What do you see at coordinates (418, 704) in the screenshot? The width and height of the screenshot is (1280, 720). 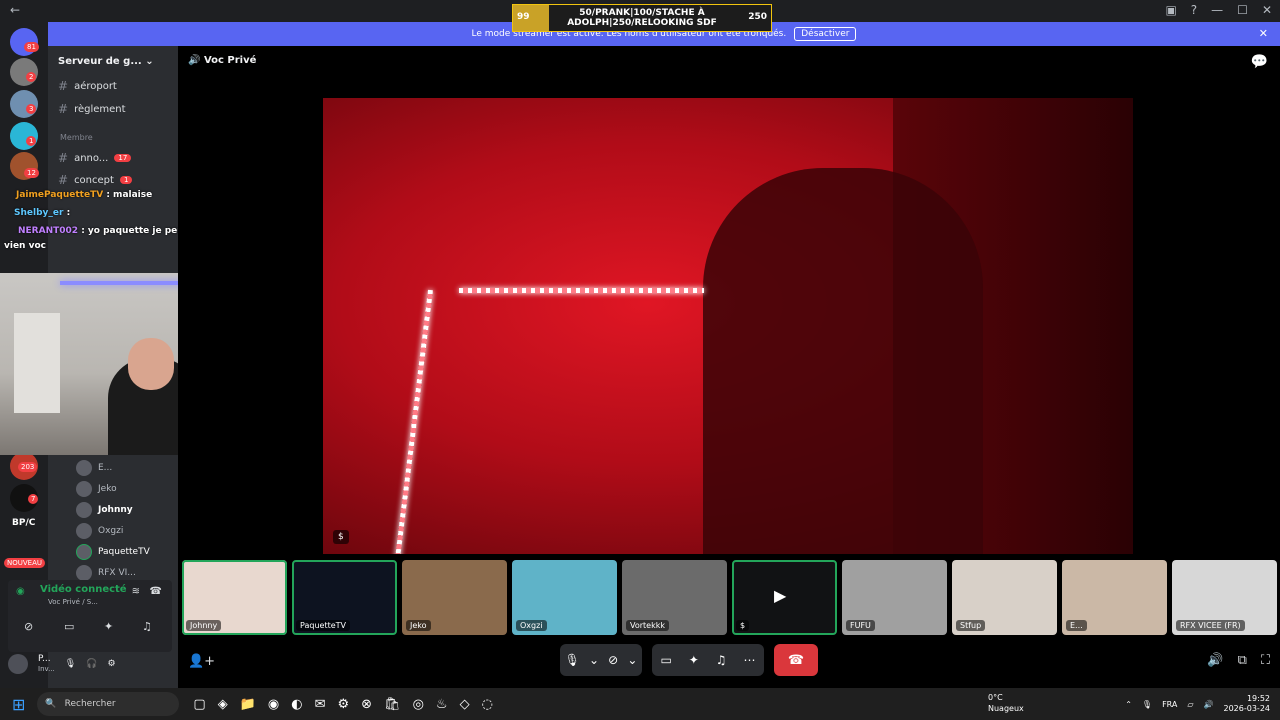 I see `discord-icon: ◎` at bounding box center [418, 704].